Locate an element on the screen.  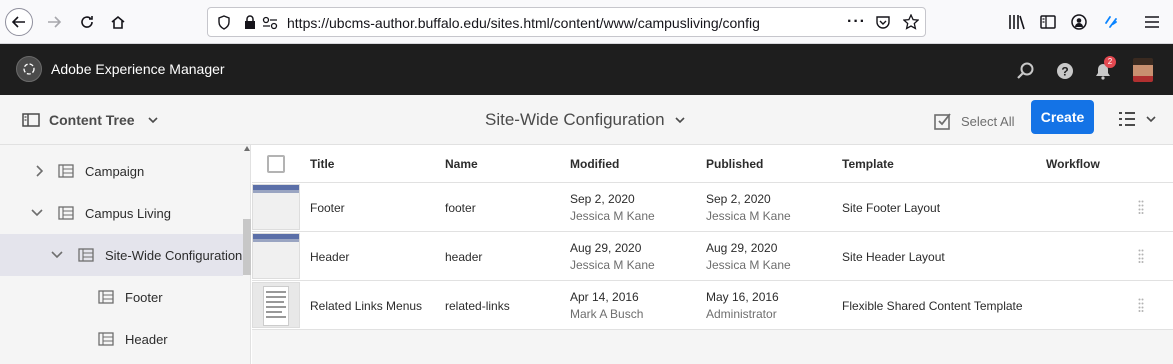
help-icon: ? is located at coordinates (1065, 71).